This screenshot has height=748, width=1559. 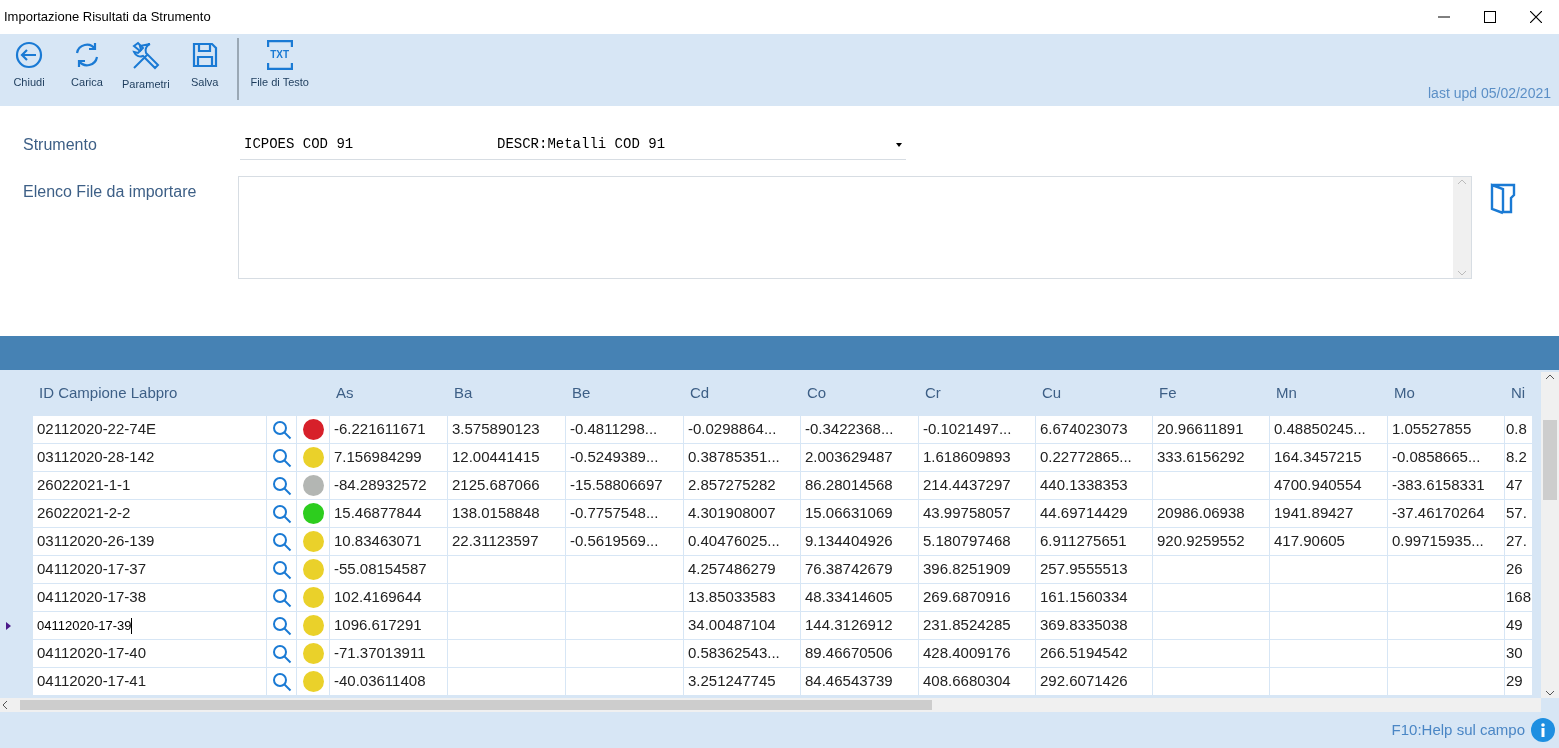 I want to click on table-cell: 4.257486279, so click(x=742, y=570).